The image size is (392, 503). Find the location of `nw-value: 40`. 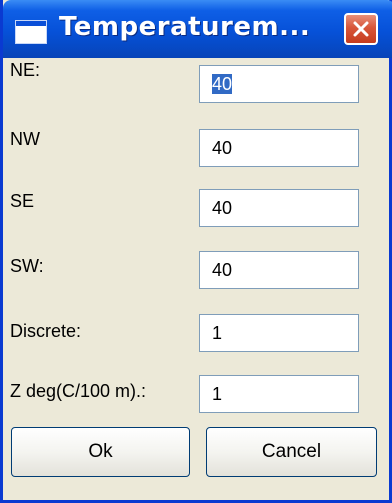

nw-value: 40 is located at coordinates (222, 148).